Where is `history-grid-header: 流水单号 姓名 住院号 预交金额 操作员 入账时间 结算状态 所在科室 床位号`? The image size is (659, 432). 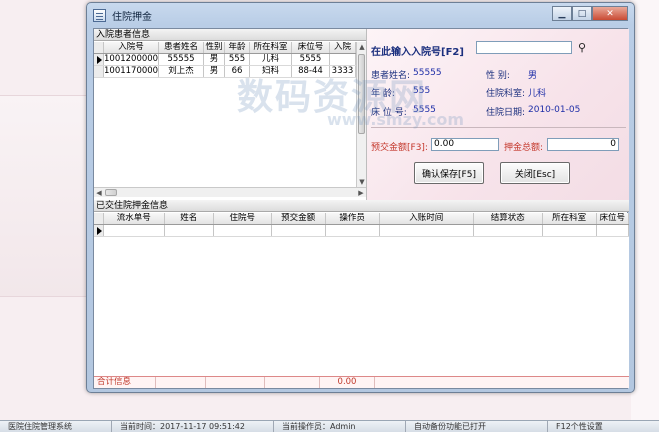 history-grid-header: 流水单号 姓名 住院号 预交金额 操作员 入账时间 结算状态 所在科室 床位号 is located at coordinates (361, 219).